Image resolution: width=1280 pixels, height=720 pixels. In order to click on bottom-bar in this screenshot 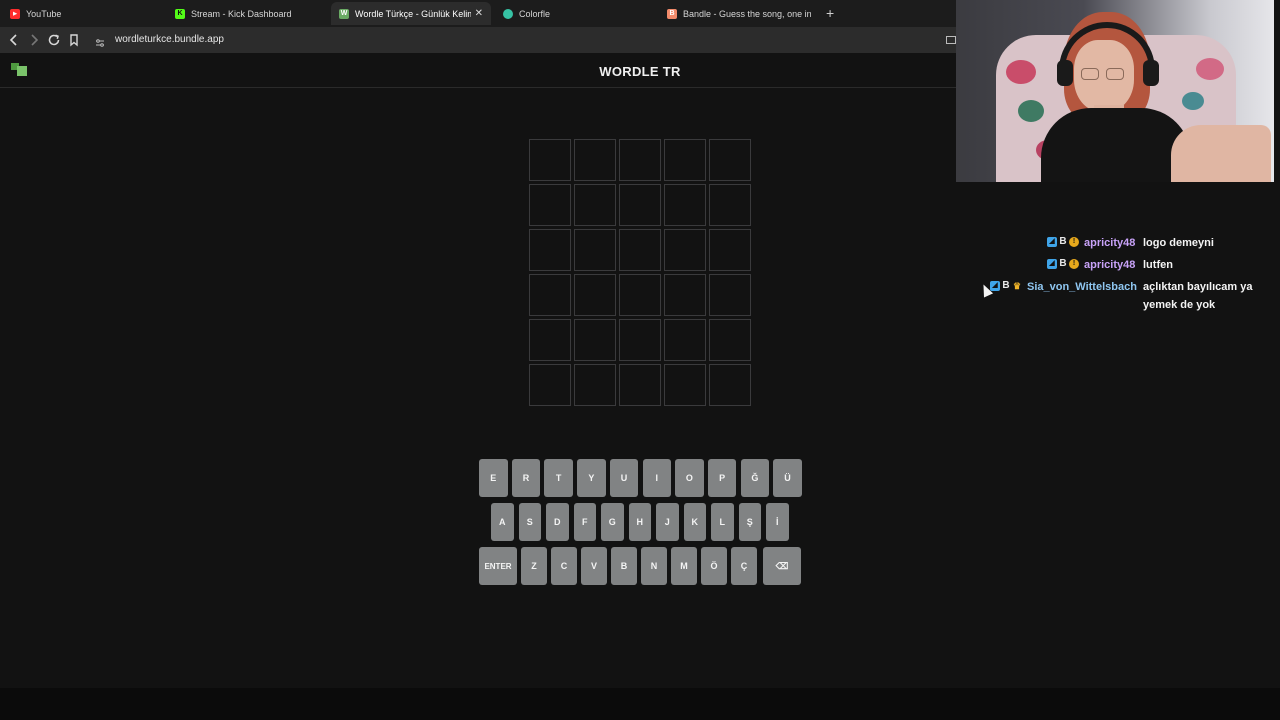, I will do `click(640, 704)`.